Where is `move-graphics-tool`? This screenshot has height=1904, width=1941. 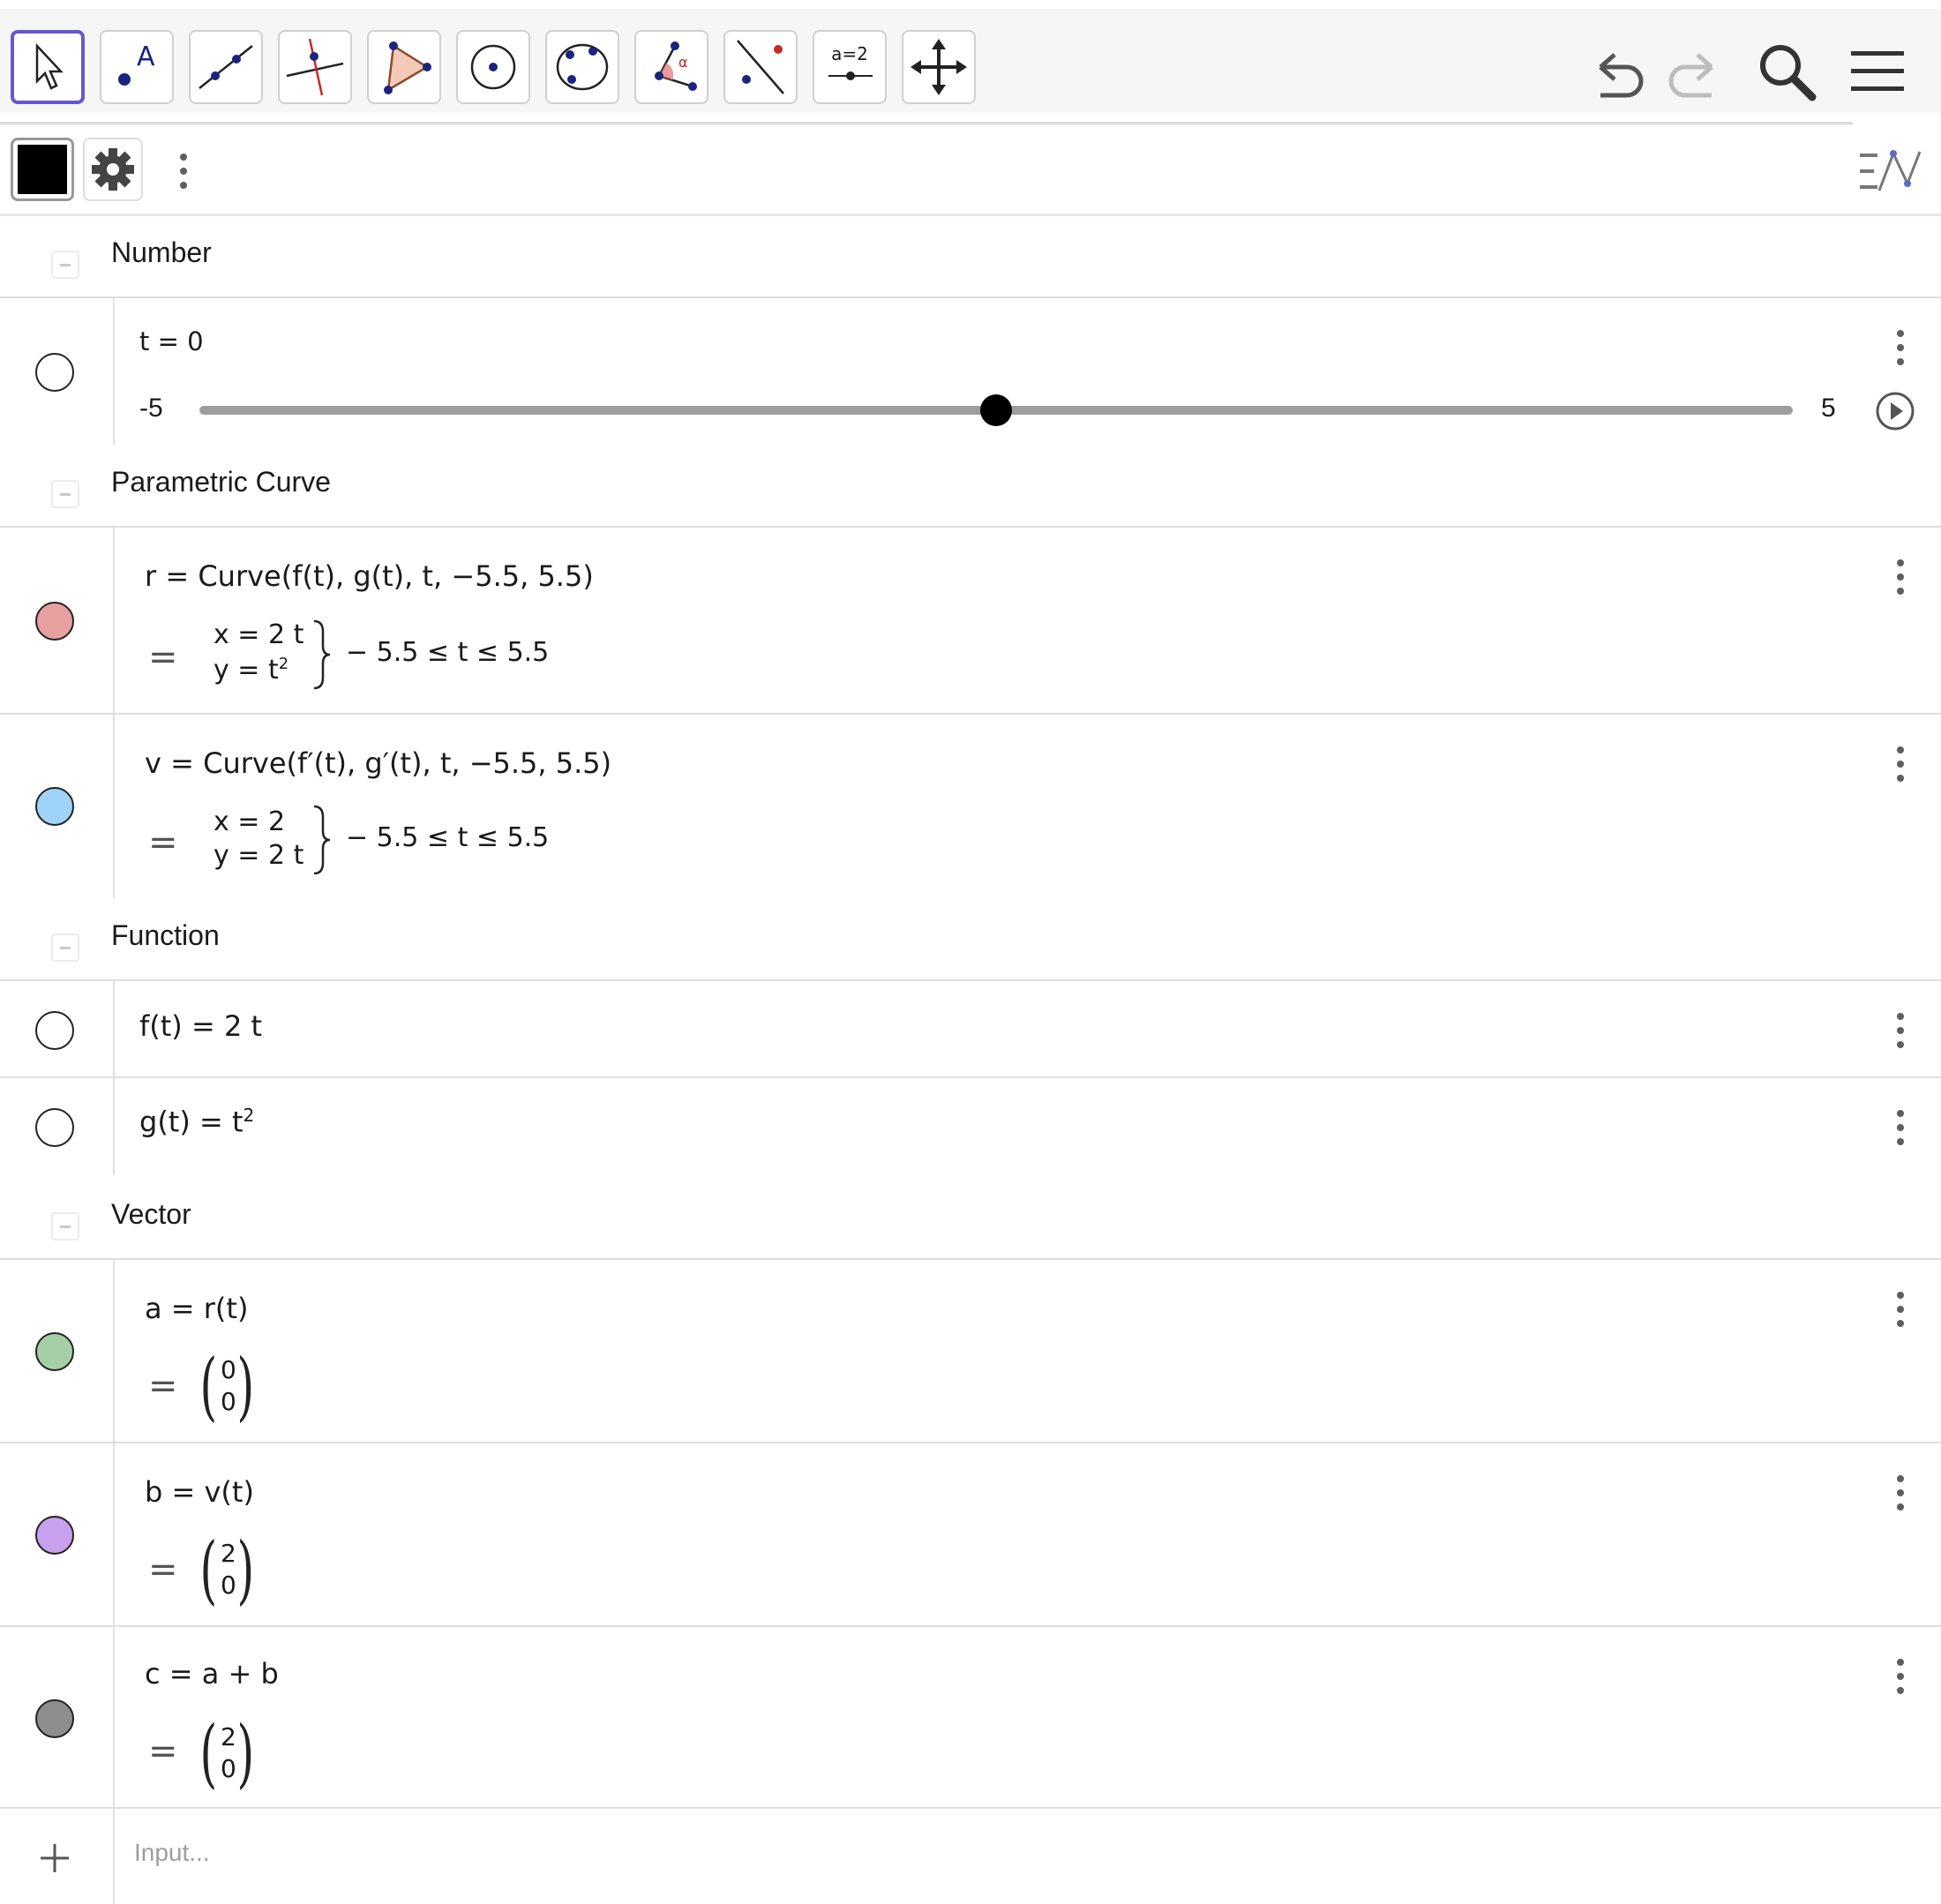
move-graphics-tool is located at coordinates (939, 67).